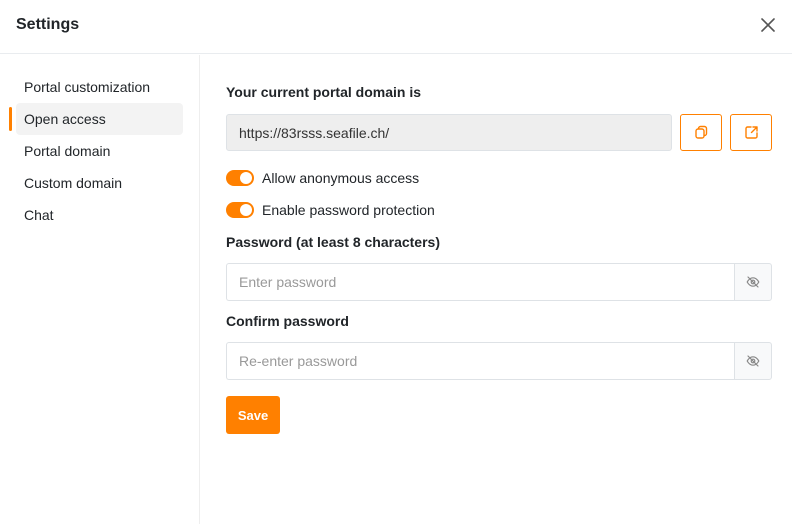 This screenshot has width=792, height=524. I want to click on sidebar-item-chat: Chat, so click(99, 215).